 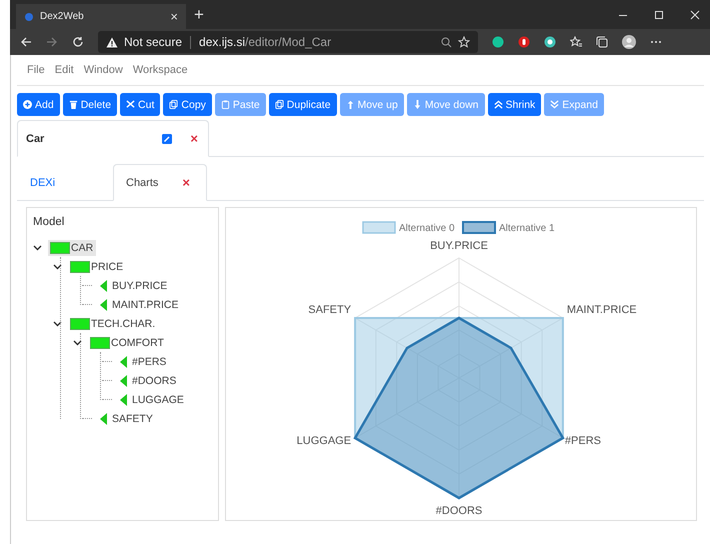 I want to click on profile-avatar-icon, so click(x=629, y=42).